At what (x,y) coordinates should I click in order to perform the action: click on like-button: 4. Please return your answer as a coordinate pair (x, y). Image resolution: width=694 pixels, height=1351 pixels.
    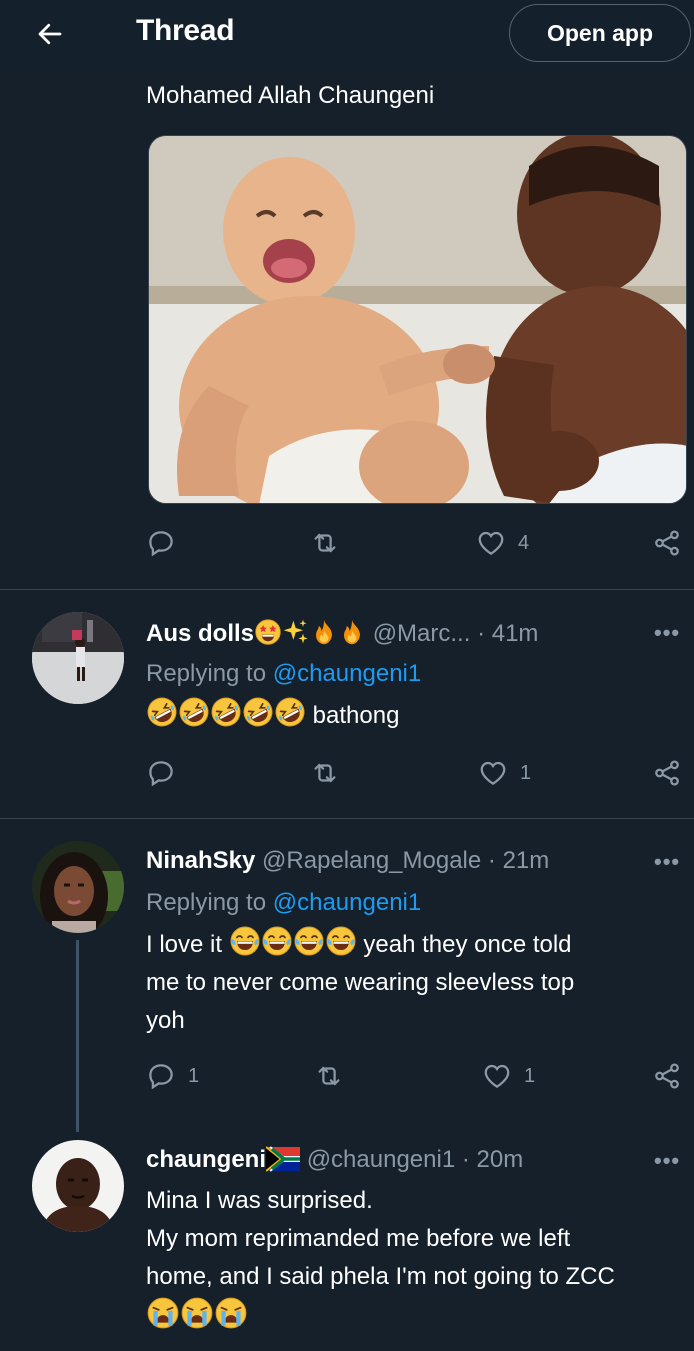
    Looking at the image, I should click on (502, 543).